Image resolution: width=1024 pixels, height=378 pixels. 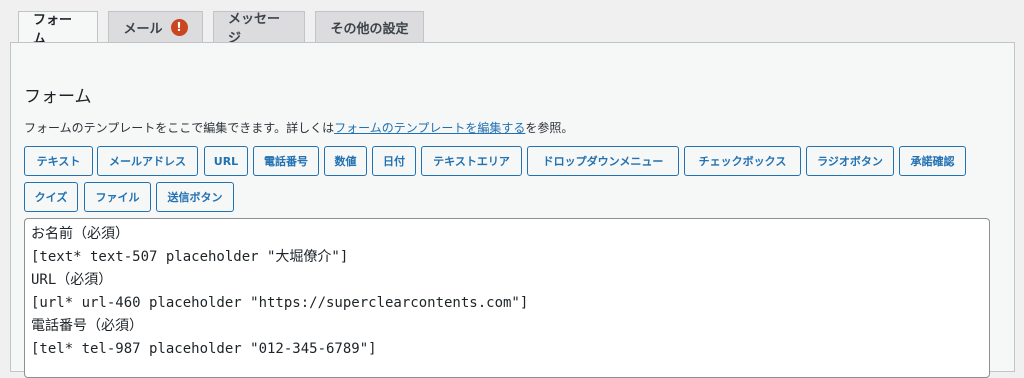 What do you see at coordinates (147, 161) in the screenshot?
I see `tag-button-email: メールアドレス` at bounding box center [147, 161].